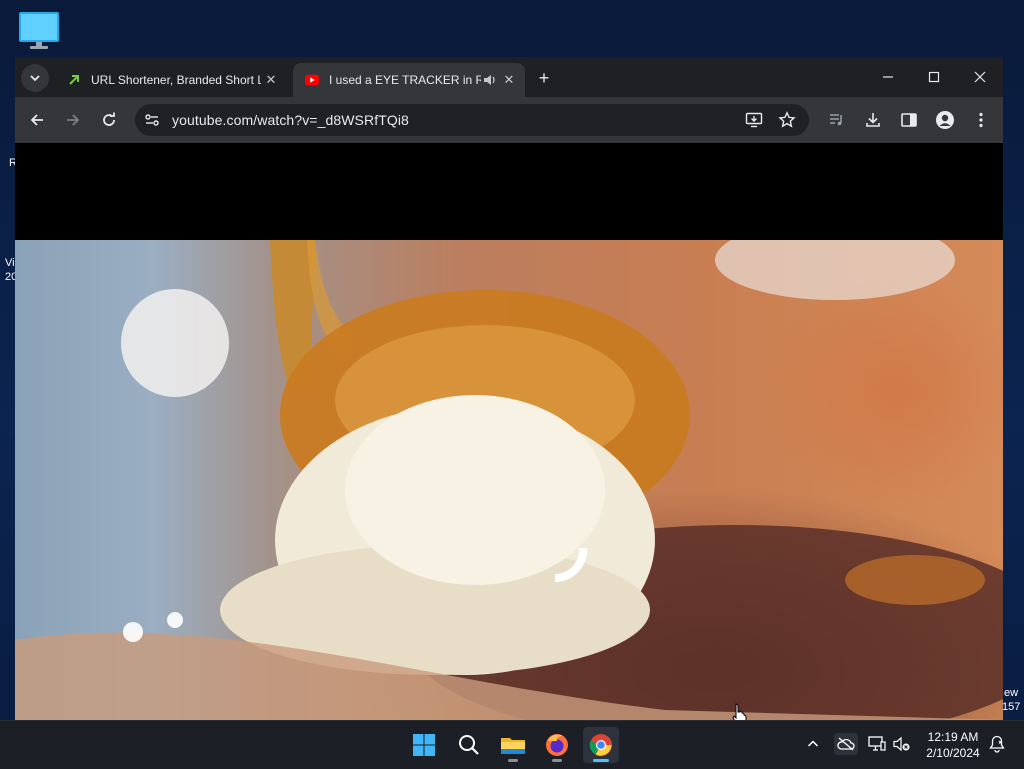 The width and height of the screenshot is (1024, 769). I want to click on side-panel-button, so click(909, 120).